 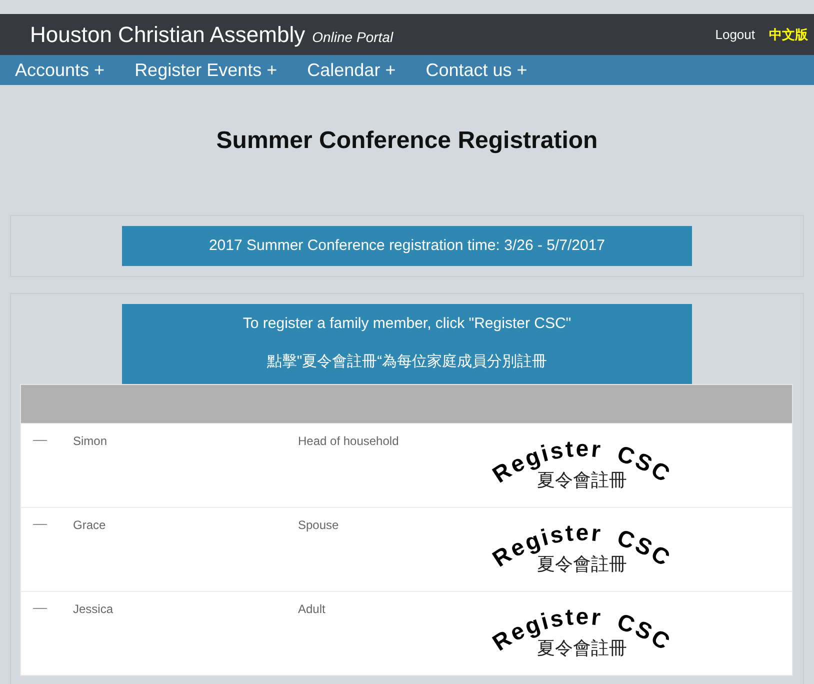 I want to click on notice-banner: 2017 Summer Conference registration time: 3/26 - 5/7/2017, so click(x=407, y=246).